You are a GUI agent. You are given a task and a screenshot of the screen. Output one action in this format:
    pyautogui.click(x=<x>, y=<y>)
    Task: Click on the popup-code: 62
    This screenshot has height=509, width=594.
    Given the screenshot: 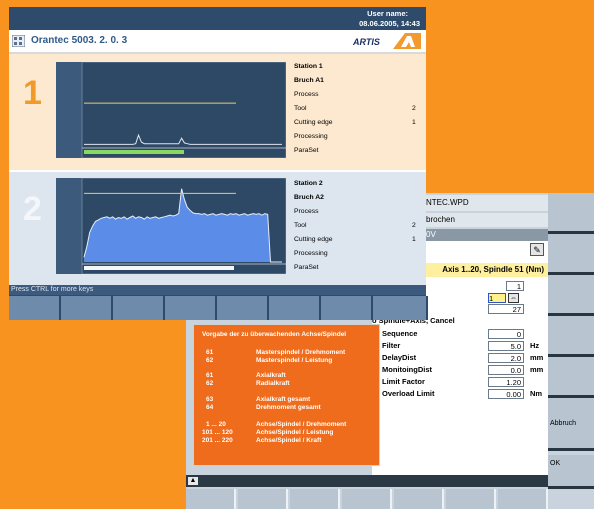 What is the action you would take?
    pyautogui.click(x=210, y=383)
    